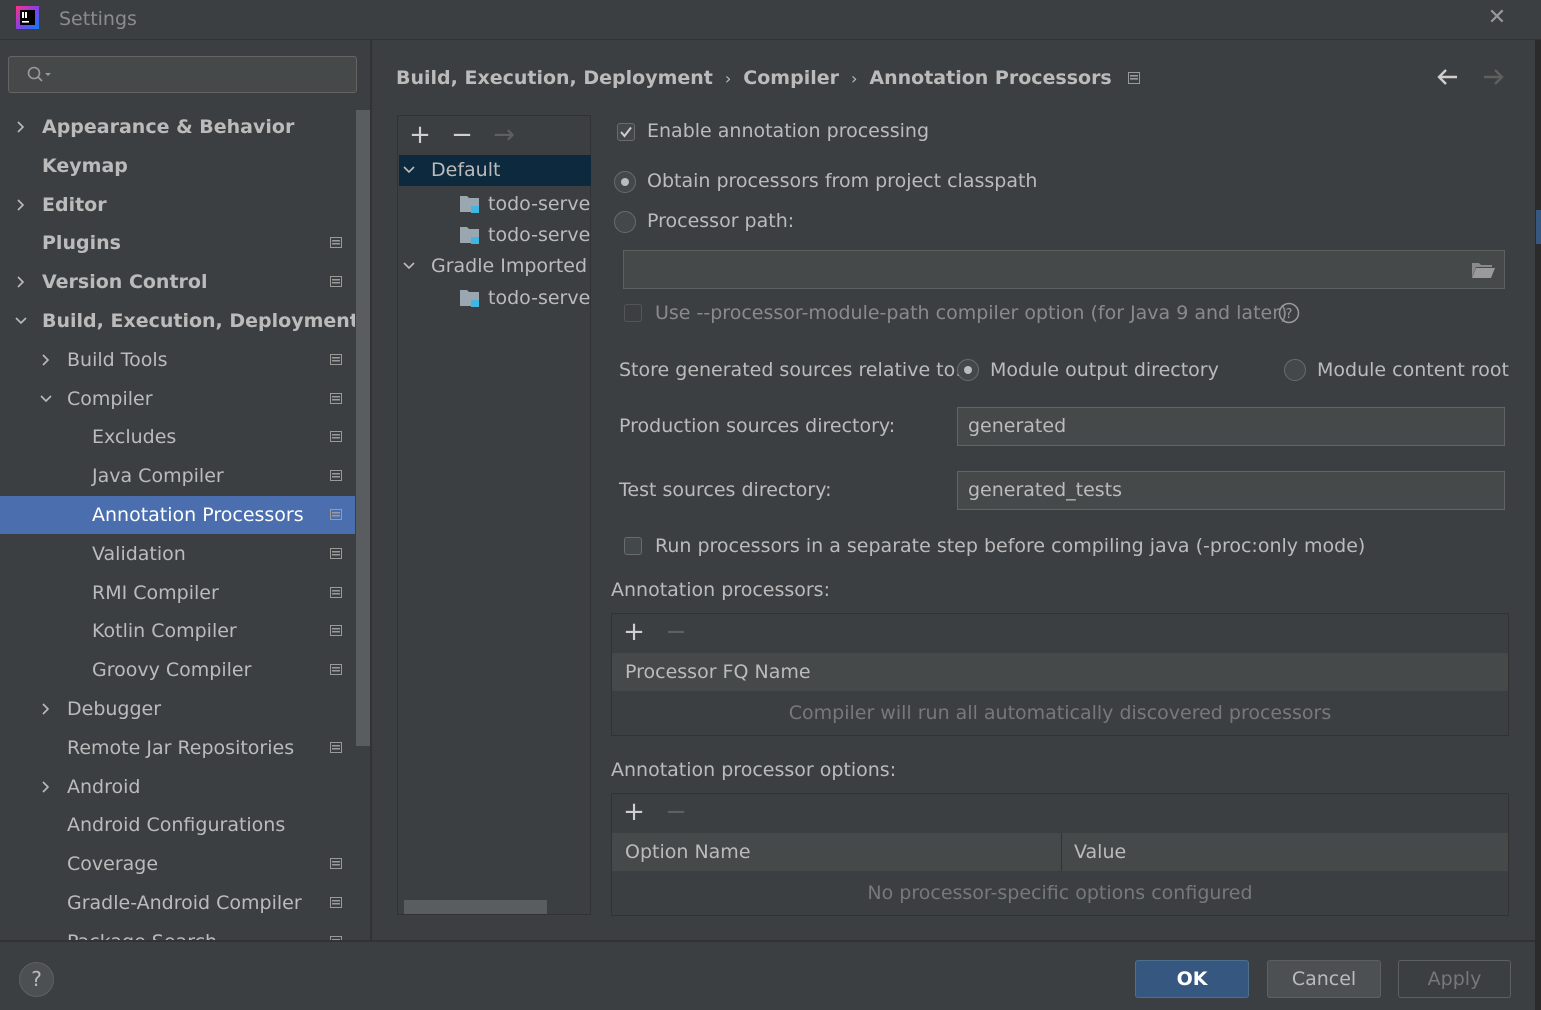 Image resolution: width=1541 pixels, height=1010 pixels. Describe the element at coordinates (185, 515) in the screenshot. I see `sidebar-item-annotation-processors: Annotation Processors` at that location.